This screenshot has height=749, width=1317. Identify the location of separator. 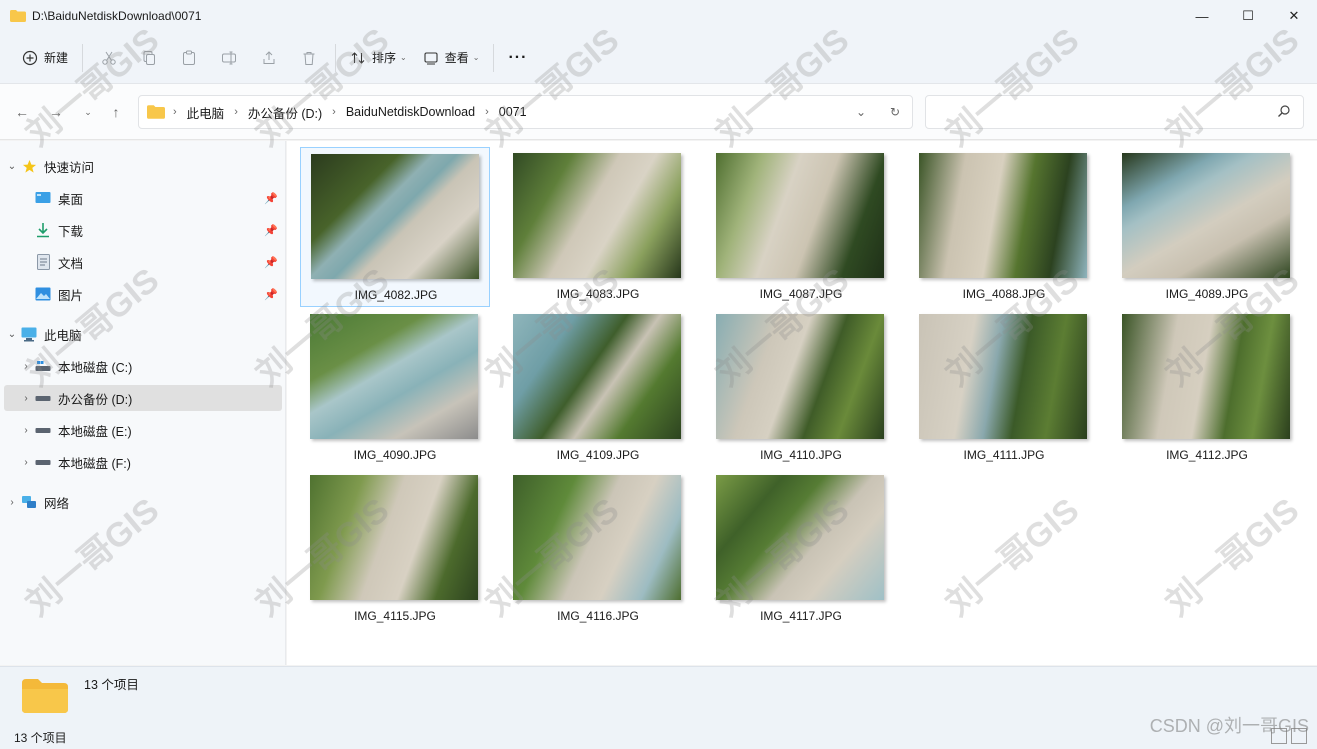
(336, 57).